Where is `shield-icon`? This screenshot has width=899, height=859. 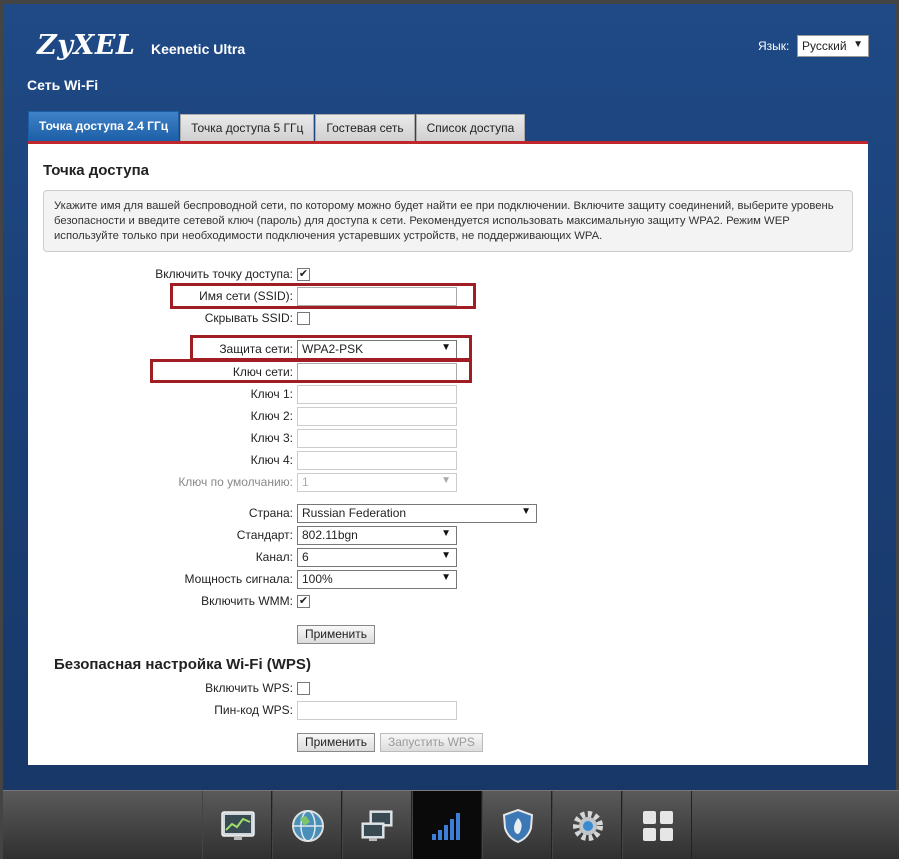 shield-icon is located at coordinates (518, 826).